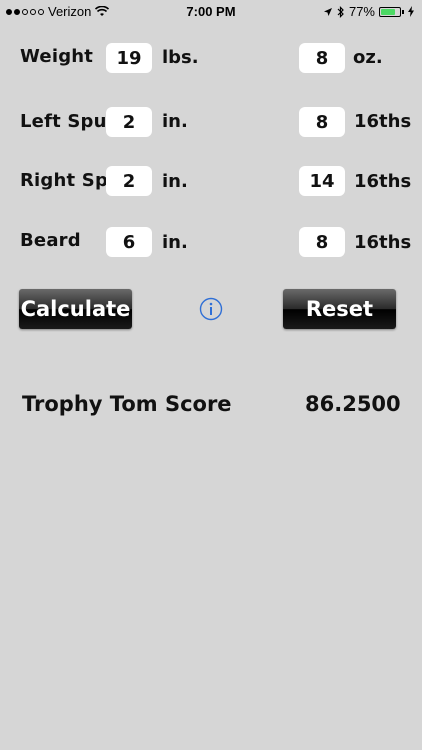 The width and height of the screenshot is (422, 750). Describe the element at coordinates (129, 58) in the screenshot. I see `weight-lbs-input: 19` at that location.